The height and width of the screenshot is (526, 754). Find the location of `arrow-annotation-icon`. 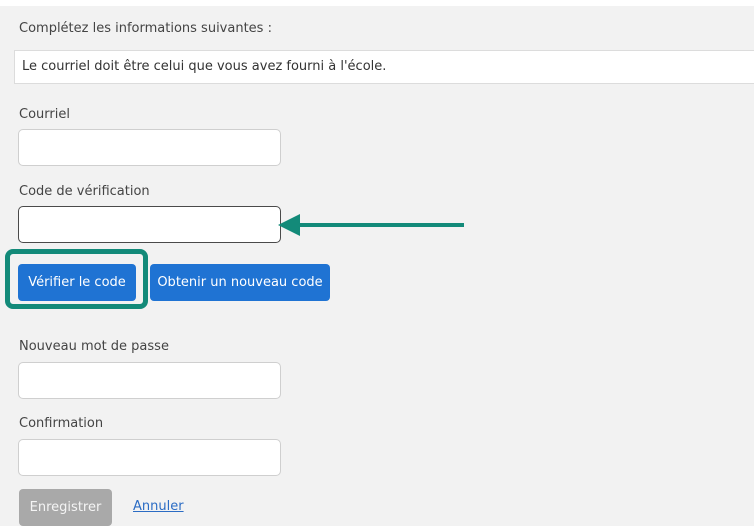

arrow-annotation-icon is located at coordinates (371, 225).